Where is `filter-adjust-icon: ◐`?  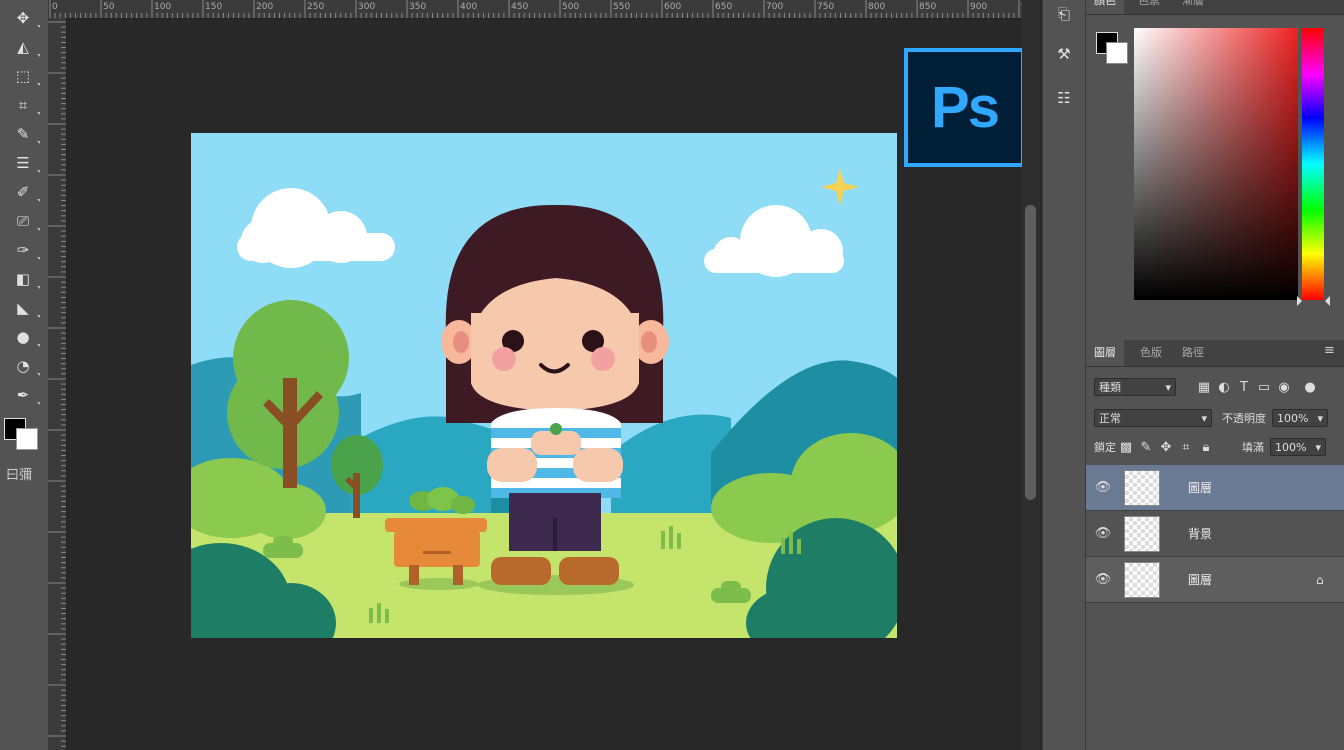
filter-adjust-icon: ◐ is located at coordinates (1224, 387).